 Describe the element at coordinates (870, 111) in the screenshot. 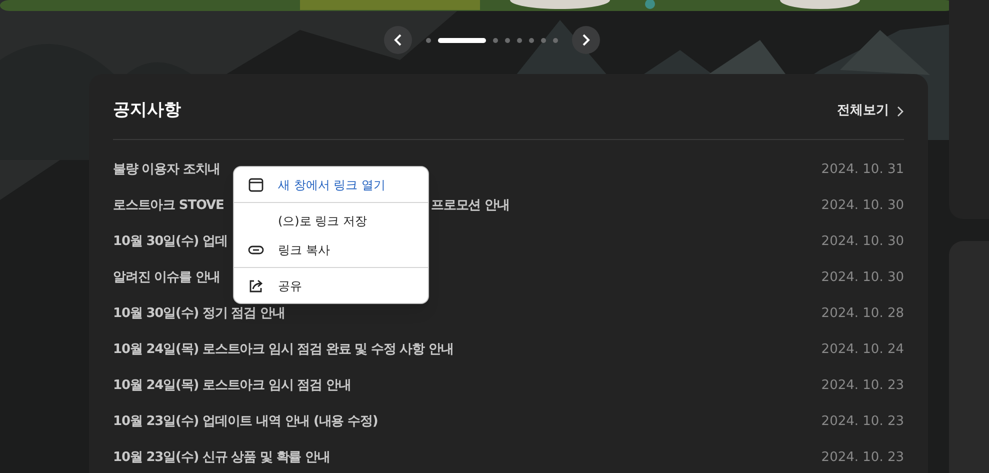

I see `view-all-link: 전체보기` at that location.